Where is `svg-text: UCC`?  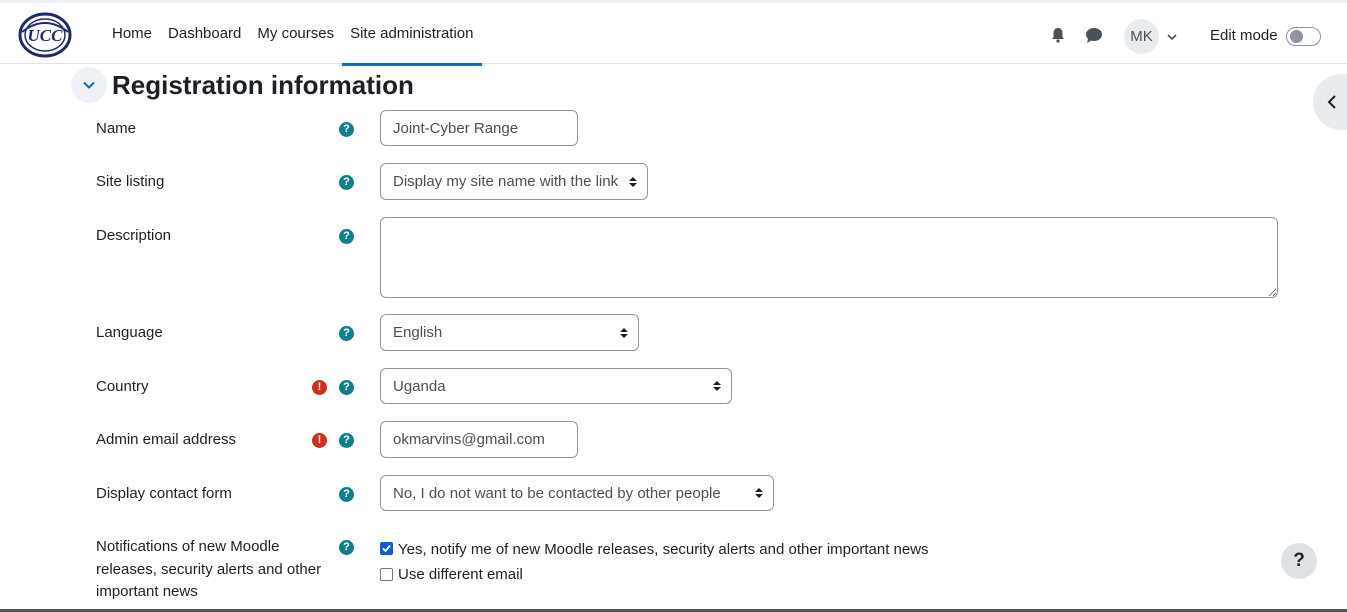
svg-text: UCC is located at coordinates (46, 35).